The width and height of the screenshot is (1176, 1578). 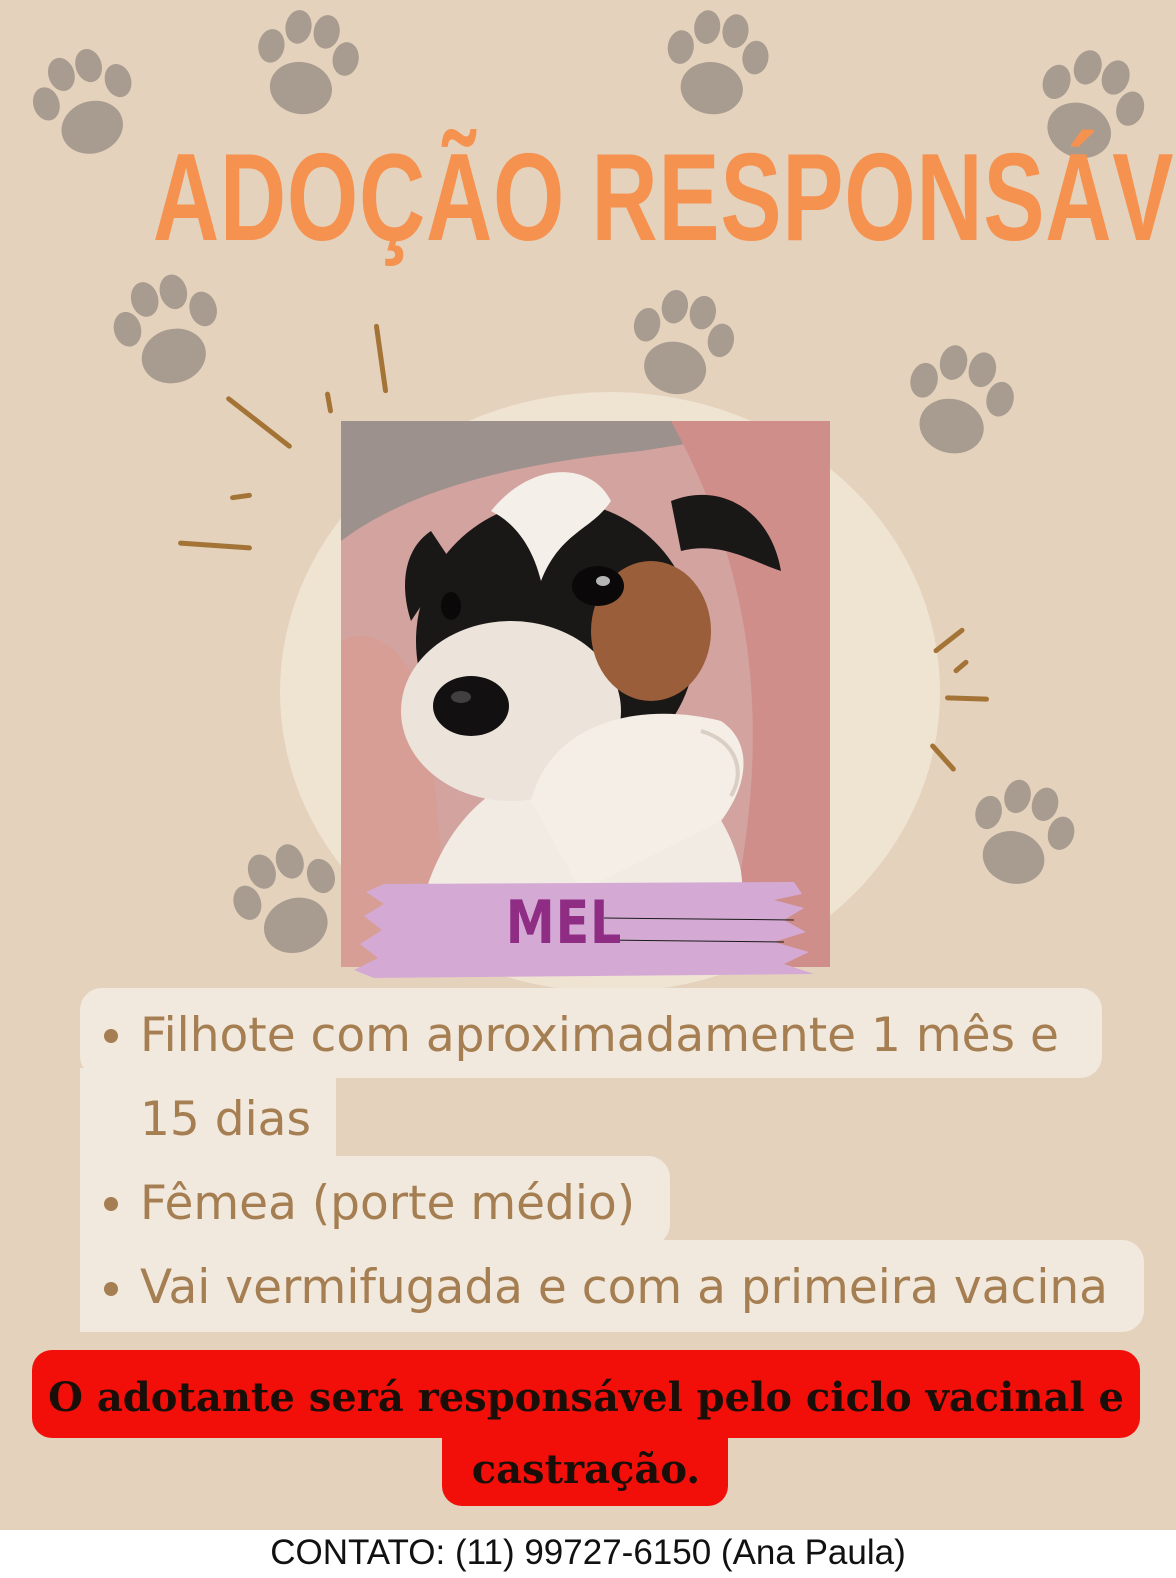 What do you see at coordinates (225, 1119) in the screenshot?
I see `info-line: 15 dias` at bounding box center [225, 1119].